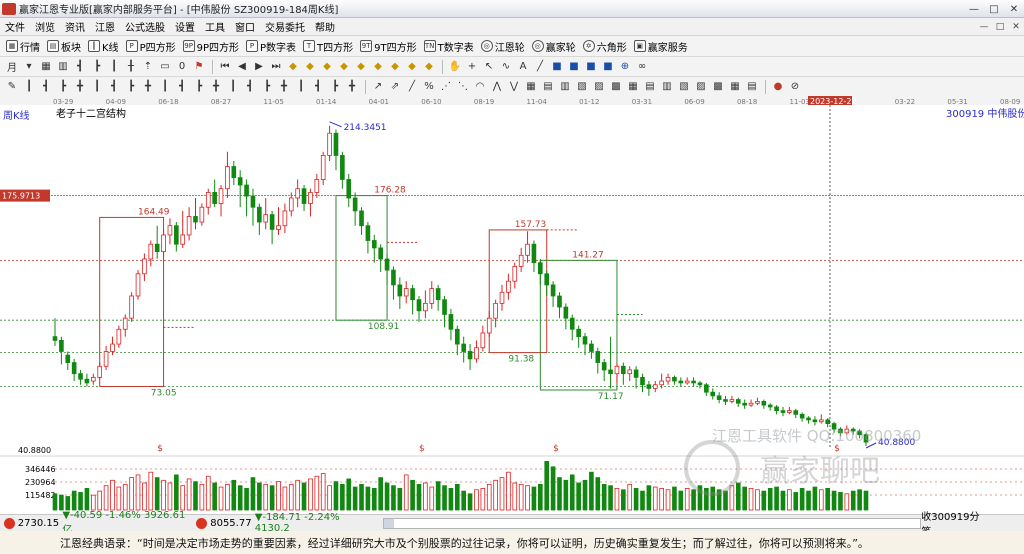 Image resolution: width=1024 pixels, height=554 pixels. Describe the element at coordinates (625, 67) in the screenshot. I see `zoom-icon: ⊕` at that location.